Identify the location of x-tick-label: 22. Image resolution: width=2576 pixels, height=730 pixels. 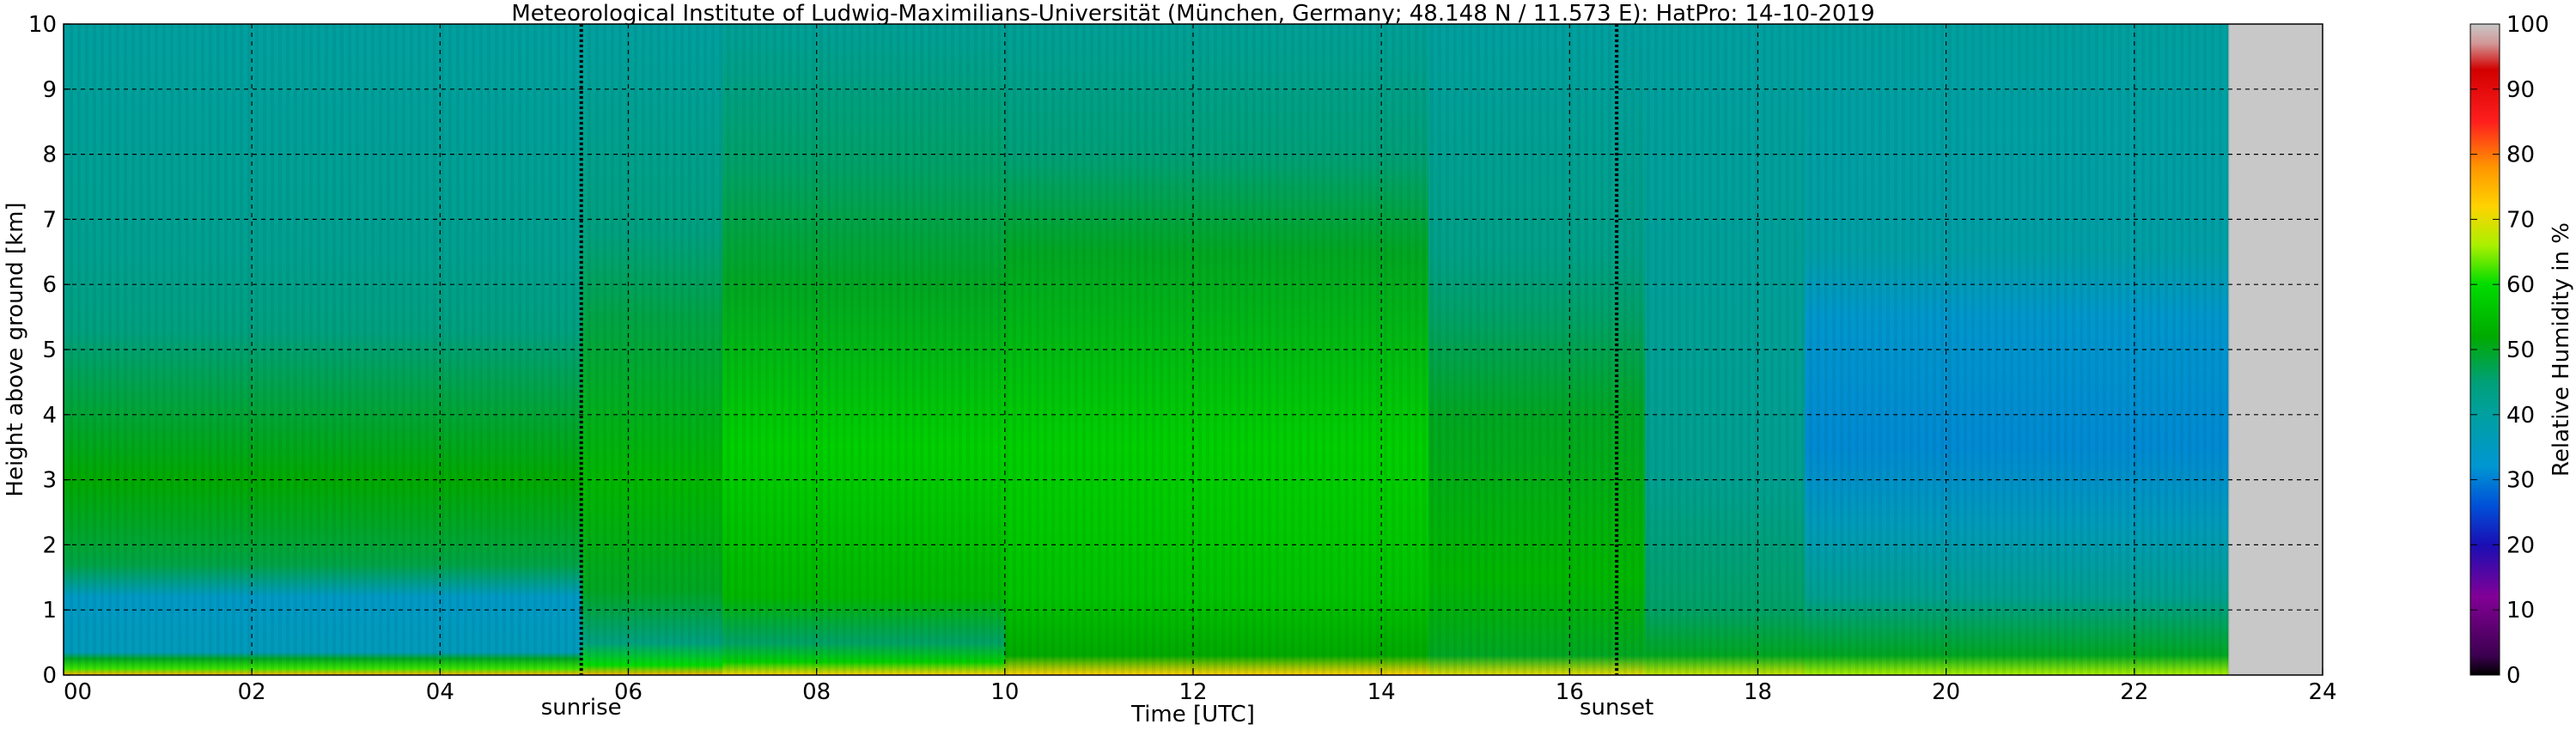
(2134, 692).